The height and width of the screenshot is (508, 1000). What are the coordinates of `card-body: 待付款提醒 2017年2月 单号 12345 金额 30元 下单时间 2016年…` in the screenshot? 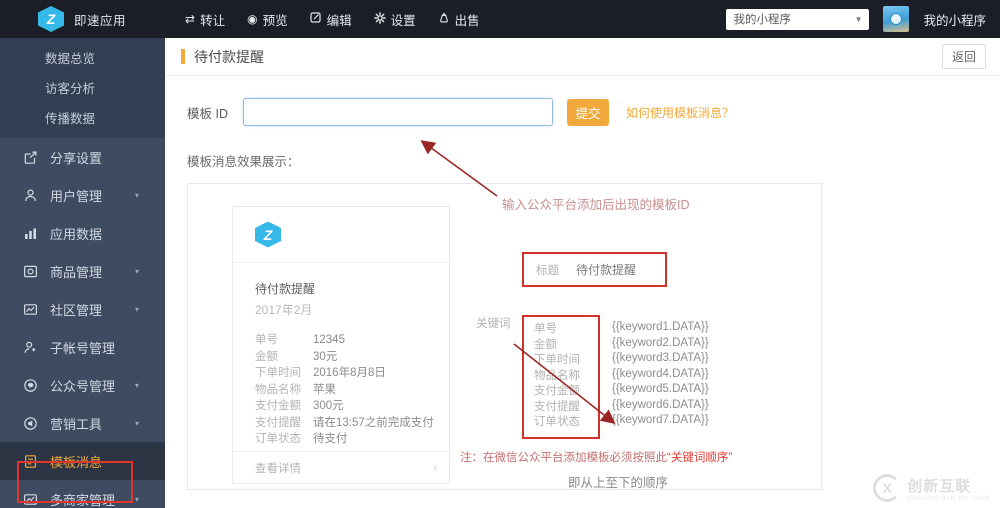 It's located at (341, 355).